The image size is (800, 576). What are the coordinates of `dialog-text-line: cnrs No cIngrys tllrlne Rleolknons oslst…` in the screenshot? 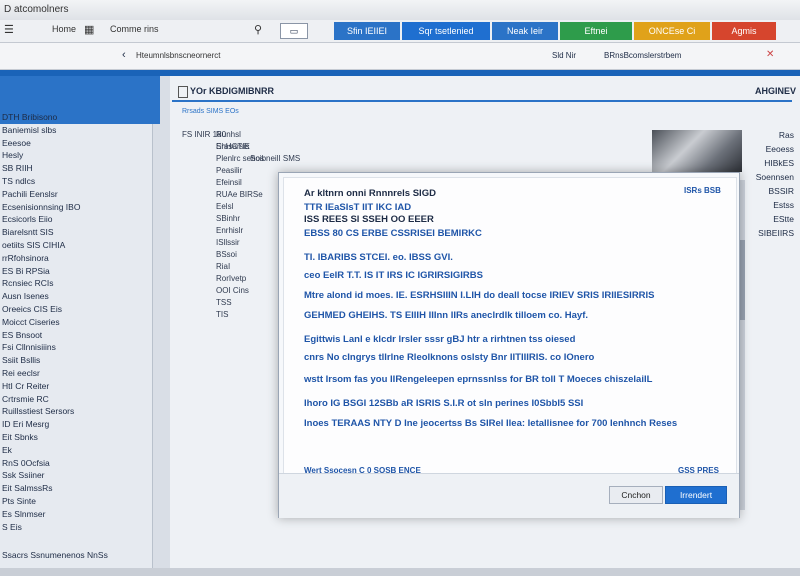 It's located at (449, 357).